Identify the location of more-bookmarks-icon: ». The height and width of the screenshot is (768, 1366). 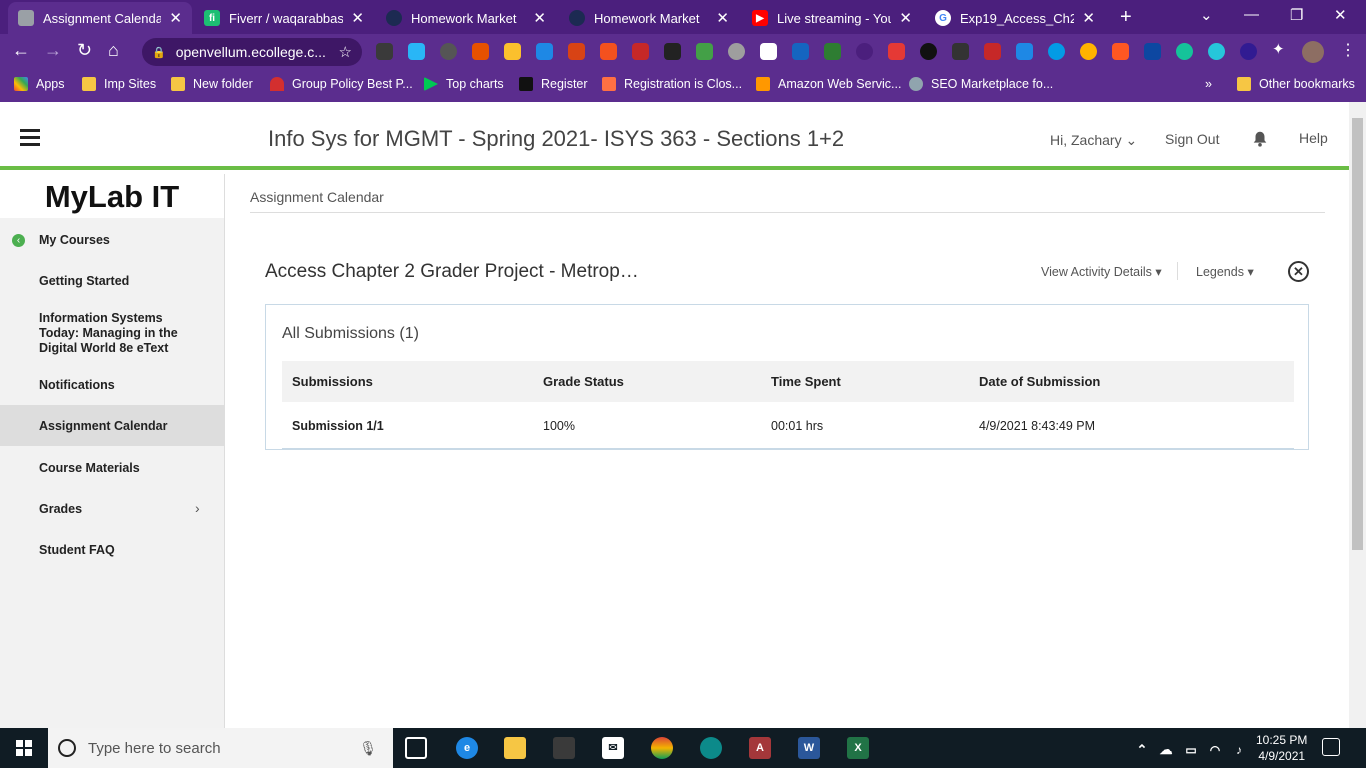
(1208, 84).